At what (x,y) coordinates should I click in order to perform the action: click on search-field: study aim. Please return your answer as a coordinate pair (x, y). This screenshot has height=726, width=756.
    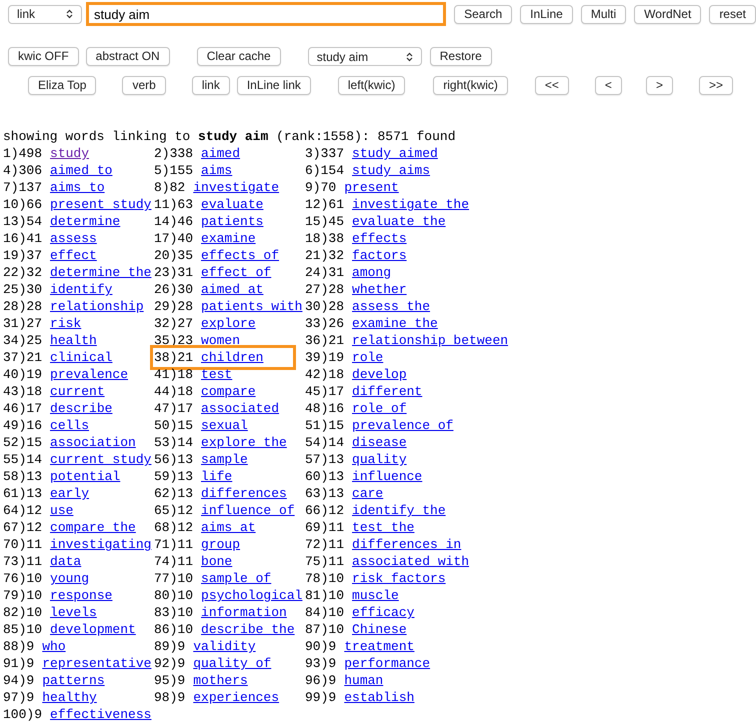
    Looking at the image, I should click on (266, 14).